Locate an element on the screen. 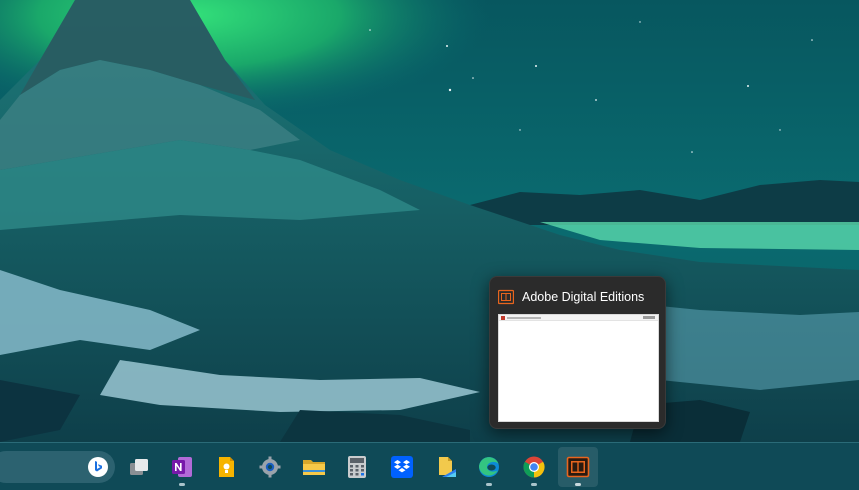 This screenshot has width=859, height=490. adobe-digital-editions-button is located at coordinates (578, 467).